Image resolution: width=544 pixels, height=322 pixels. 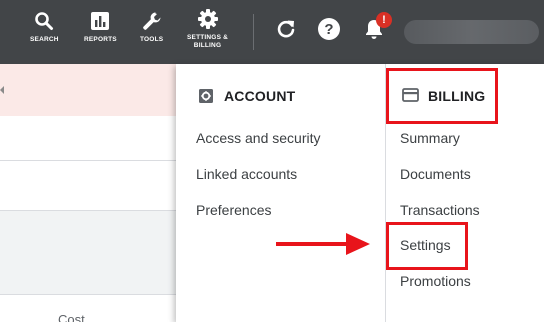 What do you see at coordinates (152, 21) in the screenshot?
I see `wrench-icon` at bounding box center [152, 21].